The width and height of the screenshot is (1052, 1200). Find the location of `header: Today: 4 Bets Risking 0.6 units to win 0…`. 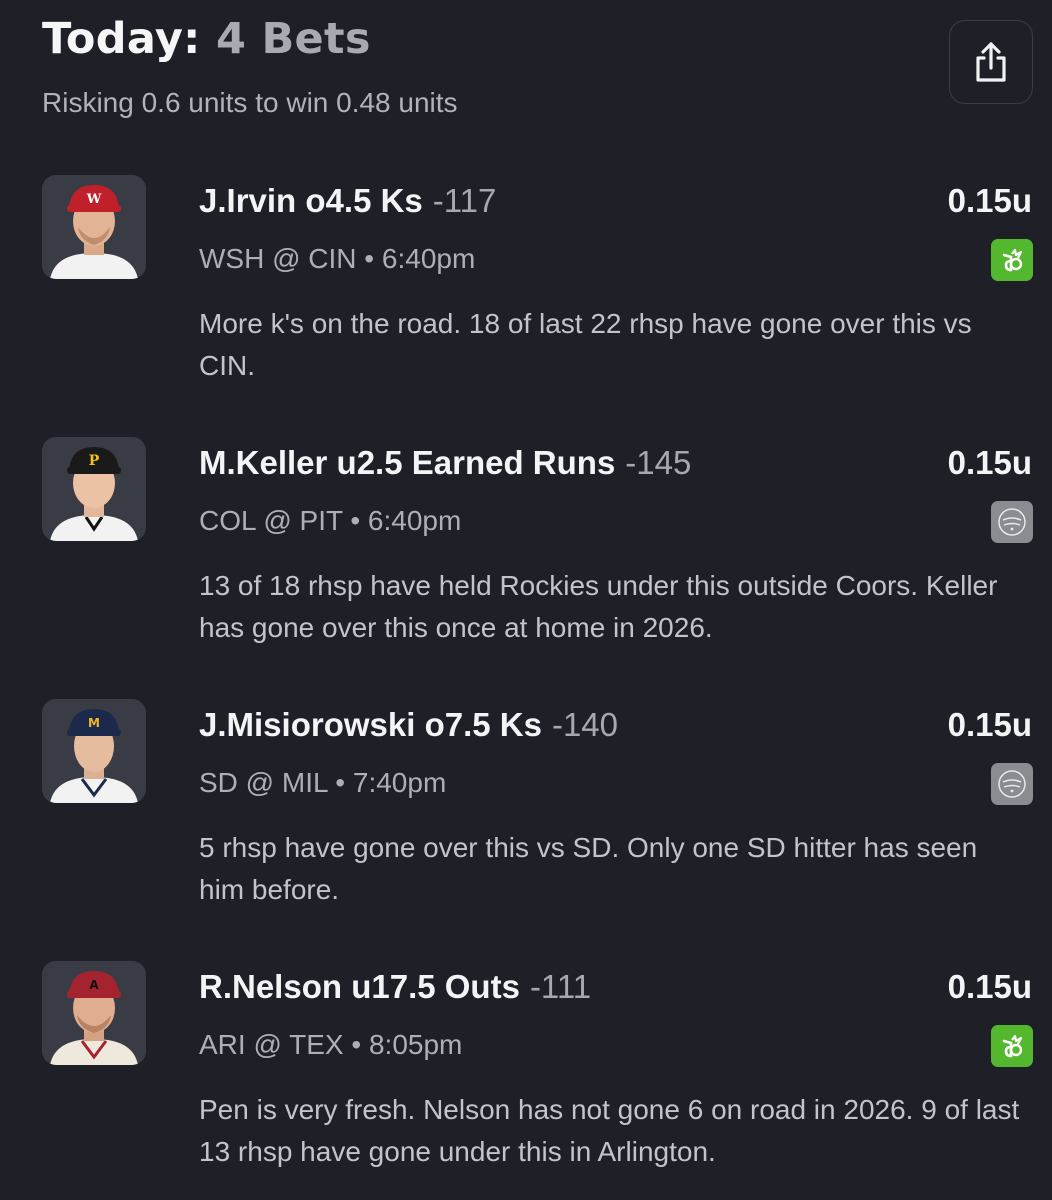

header: Today: 4 Bets Risking 0.6 units to win 0… is located at coordinates (482, 66).